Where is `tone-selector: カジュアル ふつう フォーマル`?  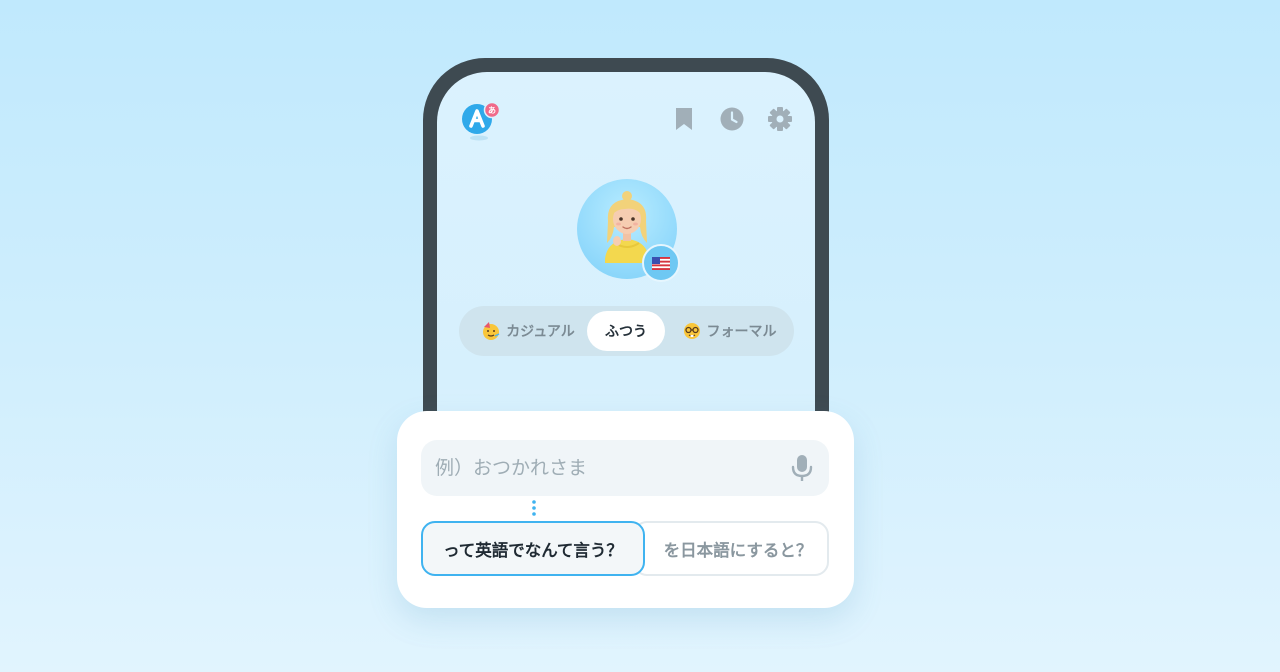 tone-selector: カジュアル ふつう フォーマル is located at coordinates (626, 331).